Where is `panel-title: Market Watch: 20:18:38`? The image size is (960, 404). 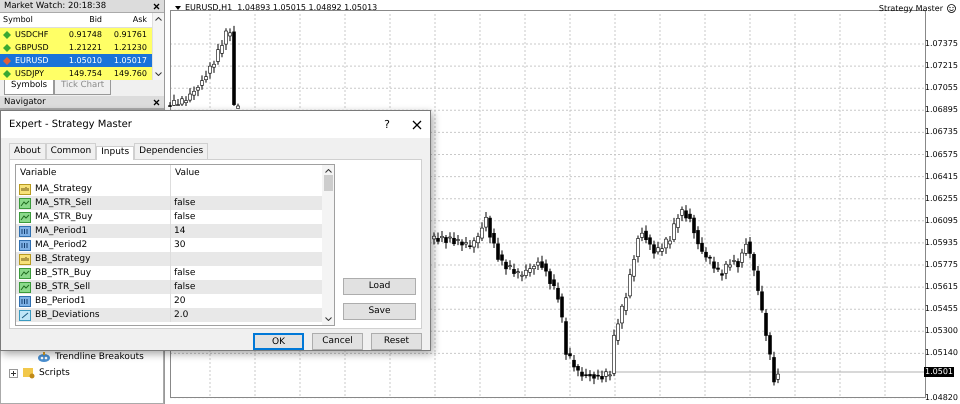
panel-title: Market Watch: 20:18:38 is located at coordinates (55, 6).